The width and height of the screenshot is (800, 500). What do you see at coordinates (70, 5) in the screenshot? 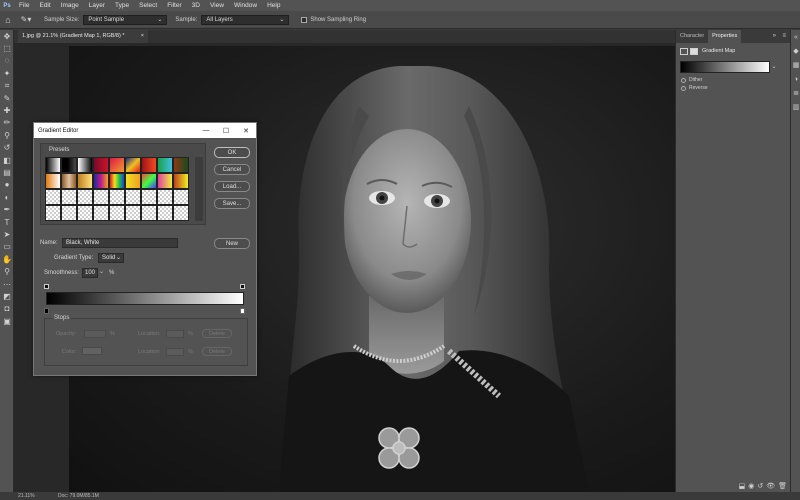
I see `menu-image: Image` at bounding box center [70, 5].